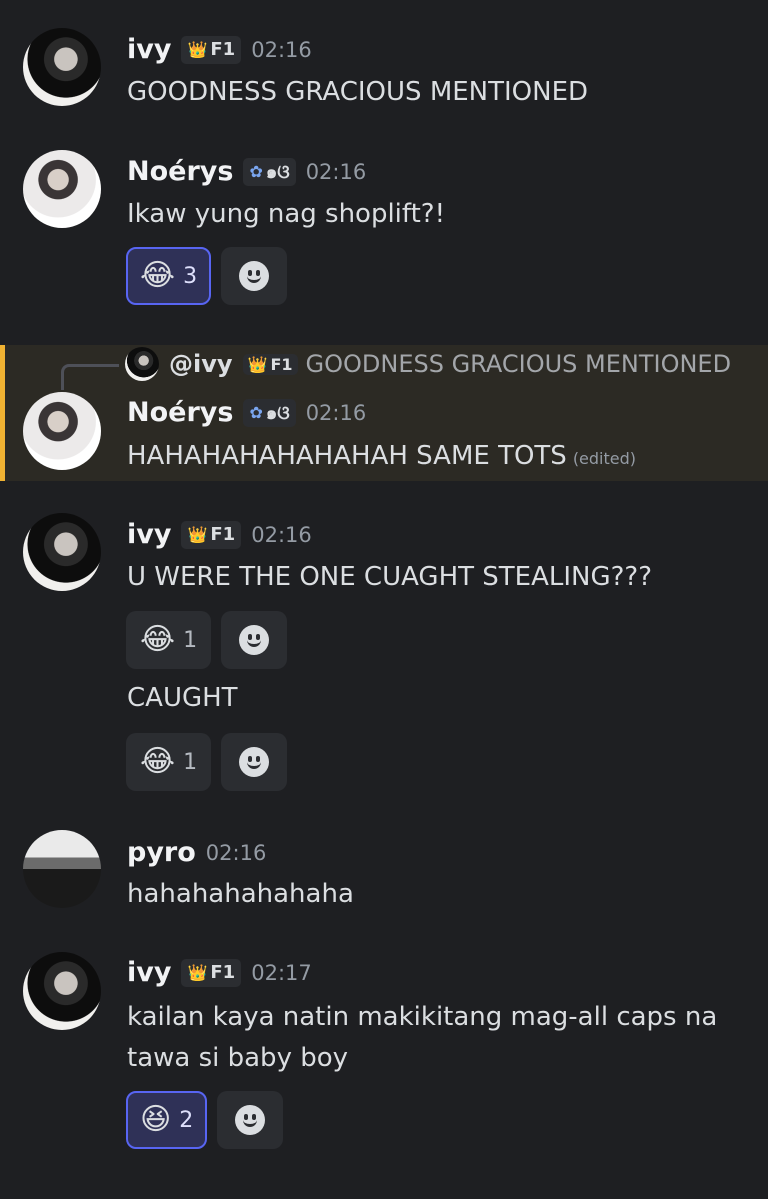 The height and width of the screenshot is (1199, 768). I want to click on reaction-joy: 😂 3, so click(169, 276).